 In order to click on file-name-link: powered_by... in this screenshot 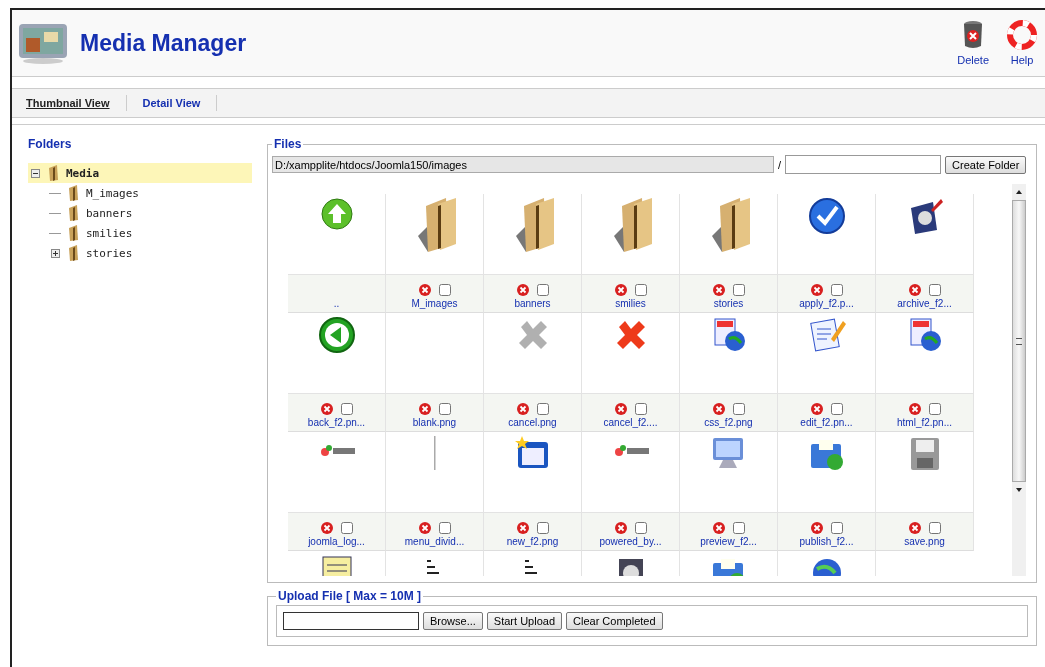, I will do `click(630, 541)`.